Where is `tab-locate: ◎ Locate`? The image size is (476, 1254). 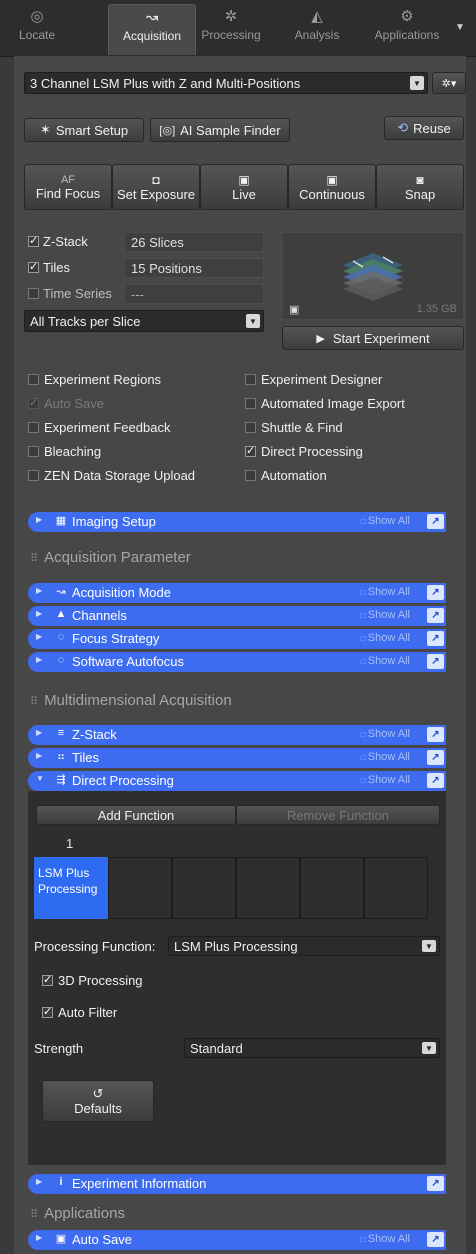 tab-locate: ◎ Locate is located at coordinates (37, 29).